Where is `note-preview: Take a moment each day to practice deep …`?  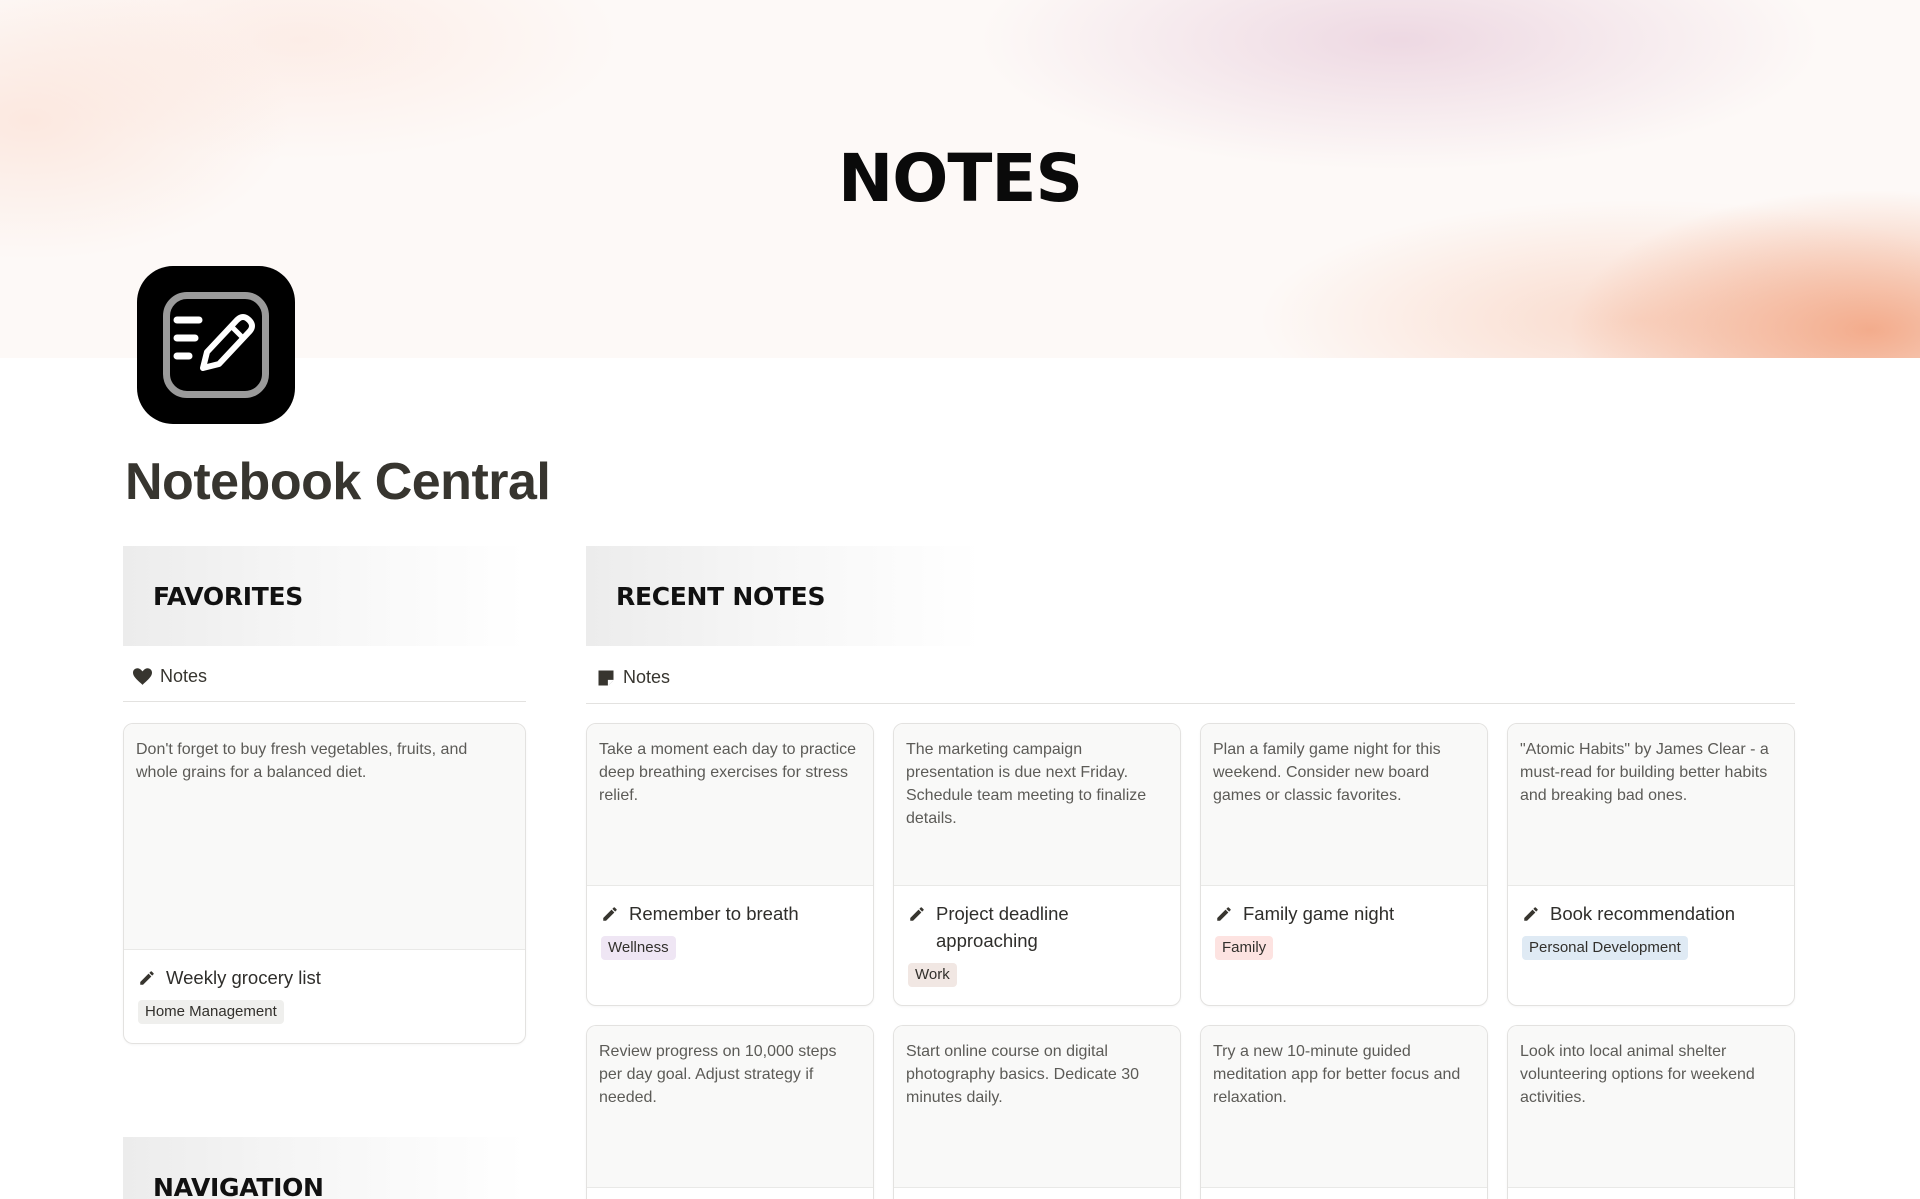
note-preview: Take a moment each day to practice deep … is located at coordinates (730, 805).